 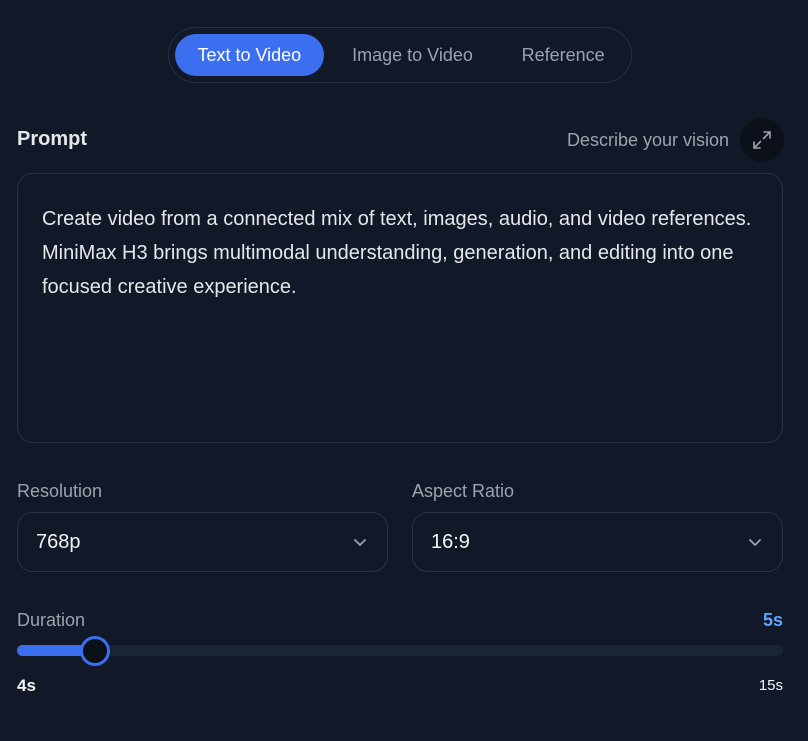 What do you see at coordinates (450, 541) in the screenshot?
I see `aspect-ratio-value: 16:9` at bounding box center [450, 541].